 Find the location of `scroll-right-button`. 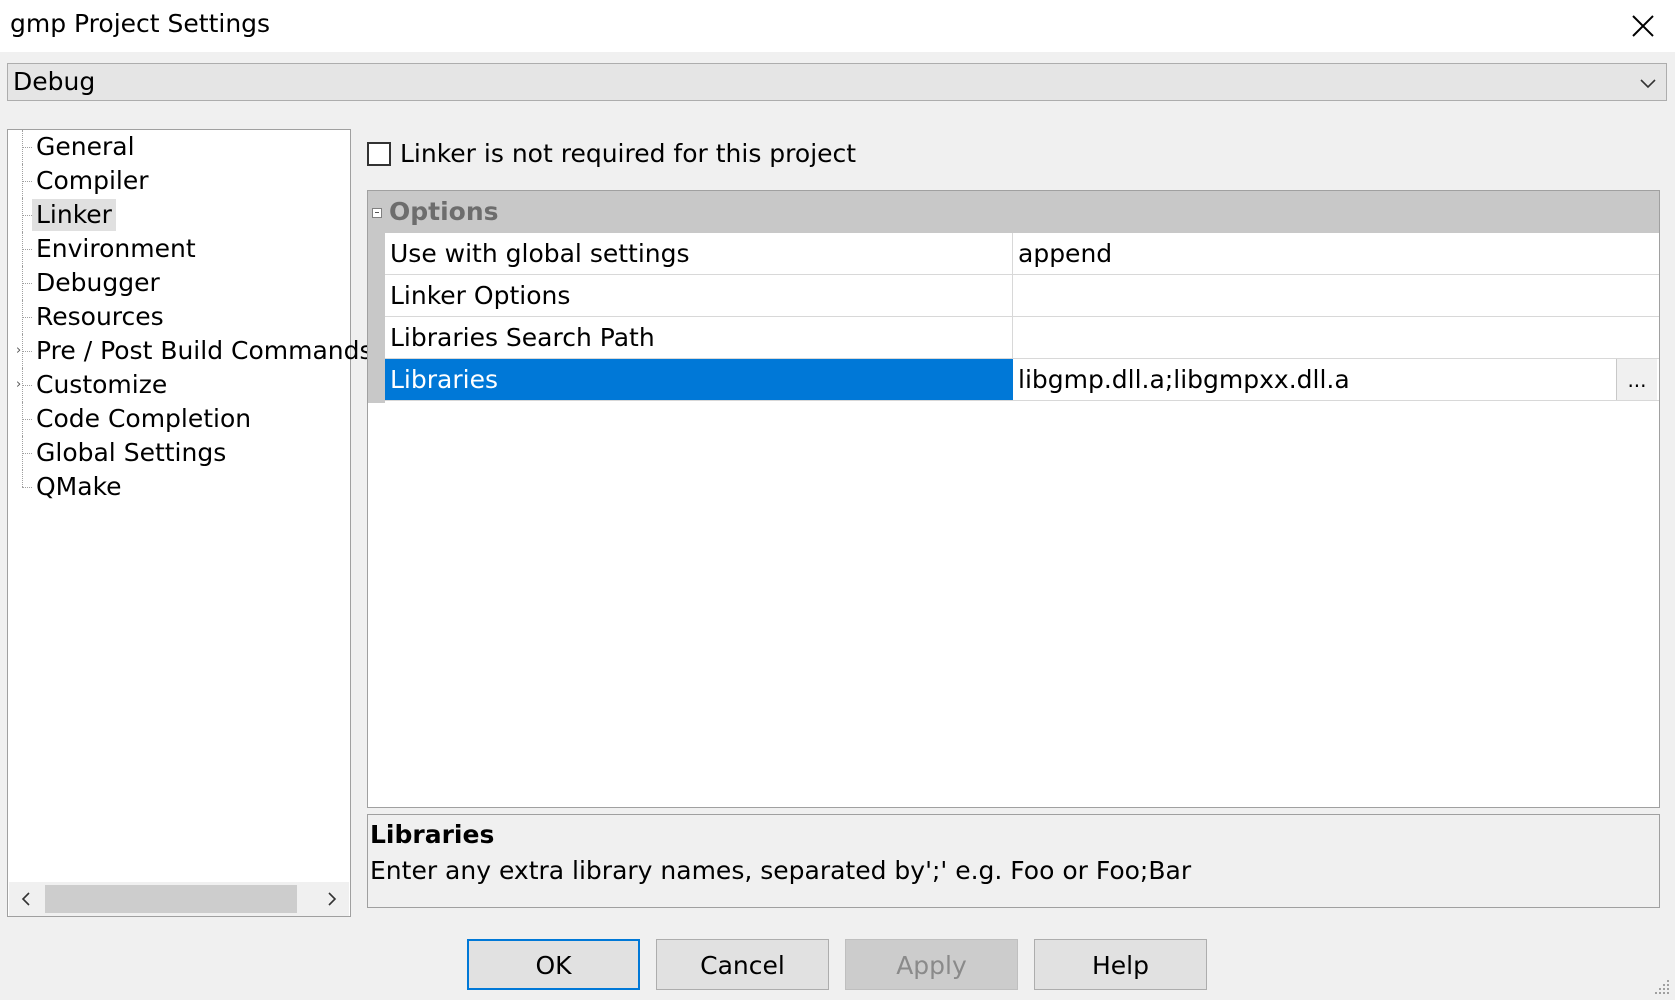

scroll-right-button is located at coordinates (332, 899).